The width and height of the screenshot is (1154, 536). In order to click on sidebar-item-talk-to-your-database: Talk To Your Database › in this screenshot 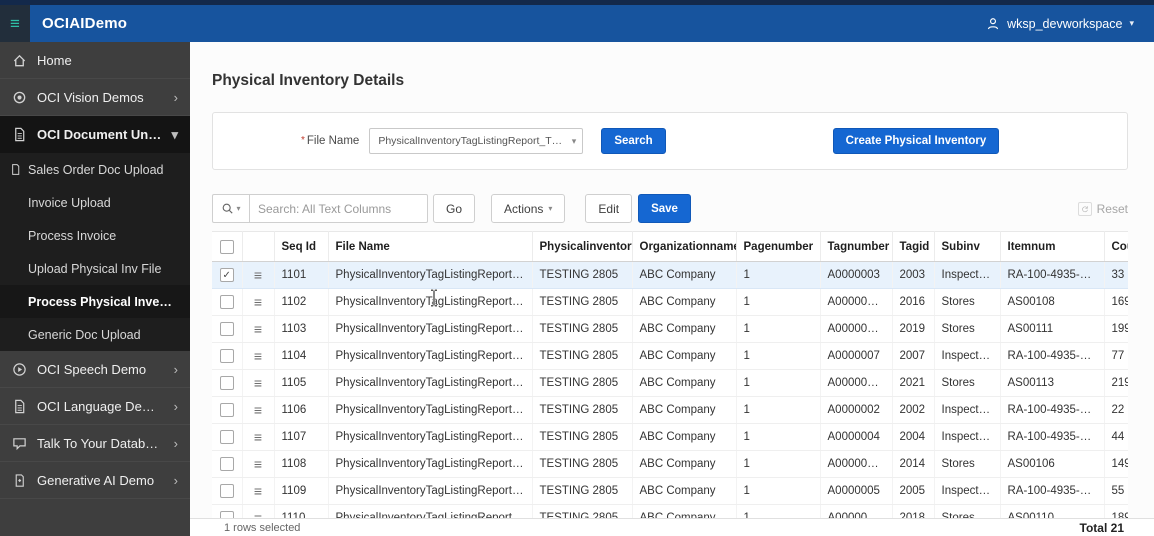, I will do `click(95, 443)`.